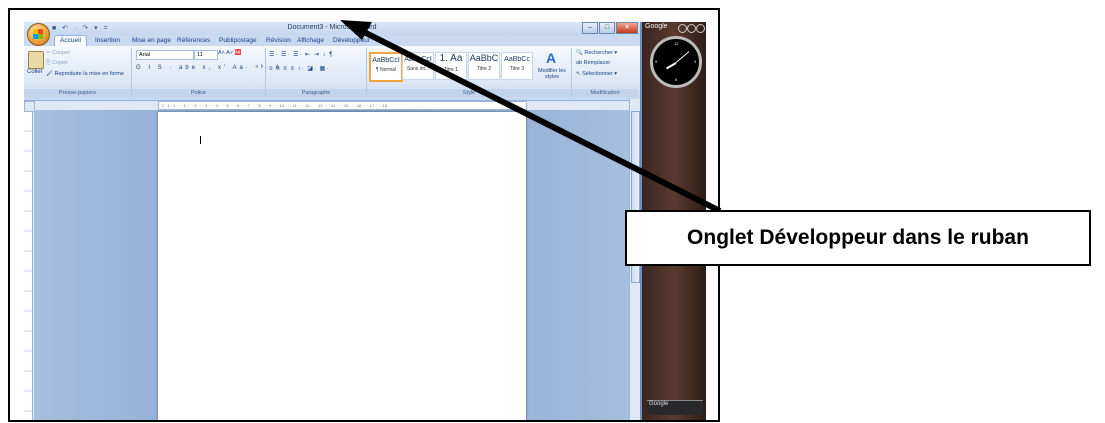 The image size is (1105, 423). Describe the element at coordinates (538, 119) in the screenshot. I see `arrow-shaft` at that location.